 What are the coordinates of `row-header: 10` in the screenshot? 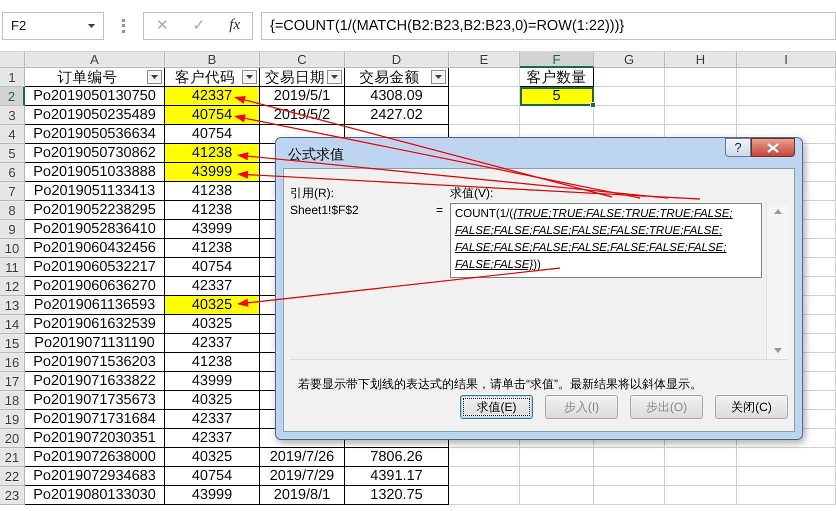 It's located at (12, 248).